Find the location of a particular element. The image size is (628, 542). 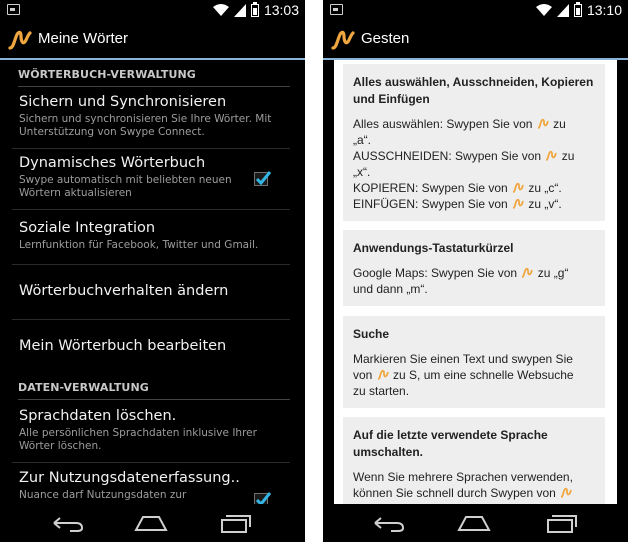

usage-data-checkbox is located at coordinates (263, 498).